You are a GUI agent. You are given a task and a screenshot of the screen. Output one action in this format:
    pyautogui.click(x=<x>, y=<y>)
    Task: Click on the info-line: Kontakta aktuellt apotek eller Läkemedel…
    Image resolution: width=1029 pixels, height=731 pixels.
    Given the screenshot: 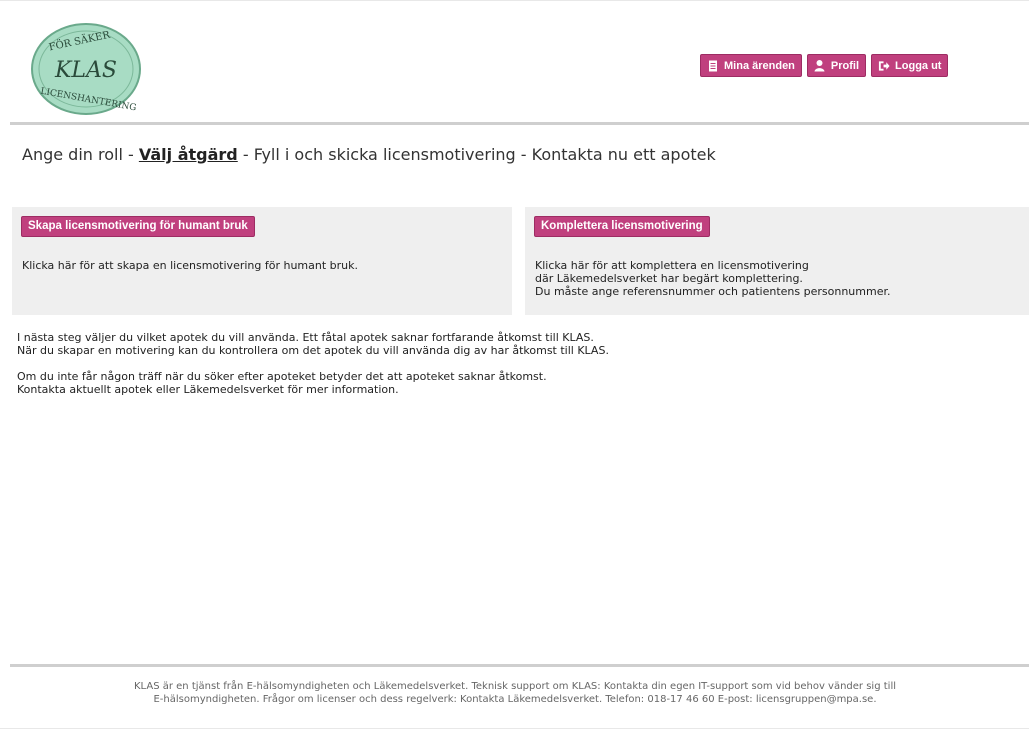 What is the action you would take?
    pyautogui.click(x=208, y=389)
    